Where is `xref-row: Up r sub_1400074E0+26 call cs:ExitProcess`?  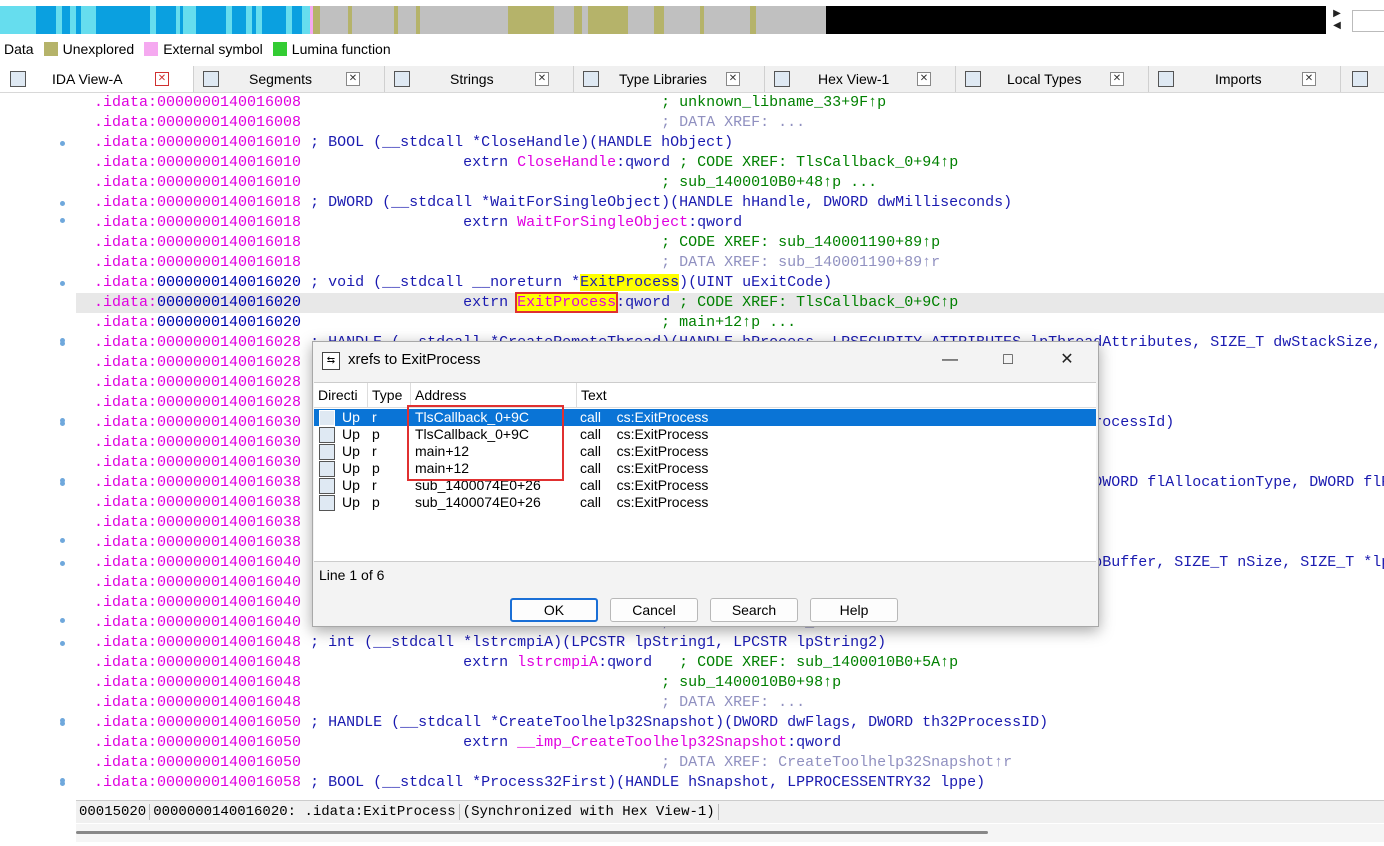
xref-row: Up r sub_1400074E0+26 call cs:ExitProcess is located at coordinates (705, 485).